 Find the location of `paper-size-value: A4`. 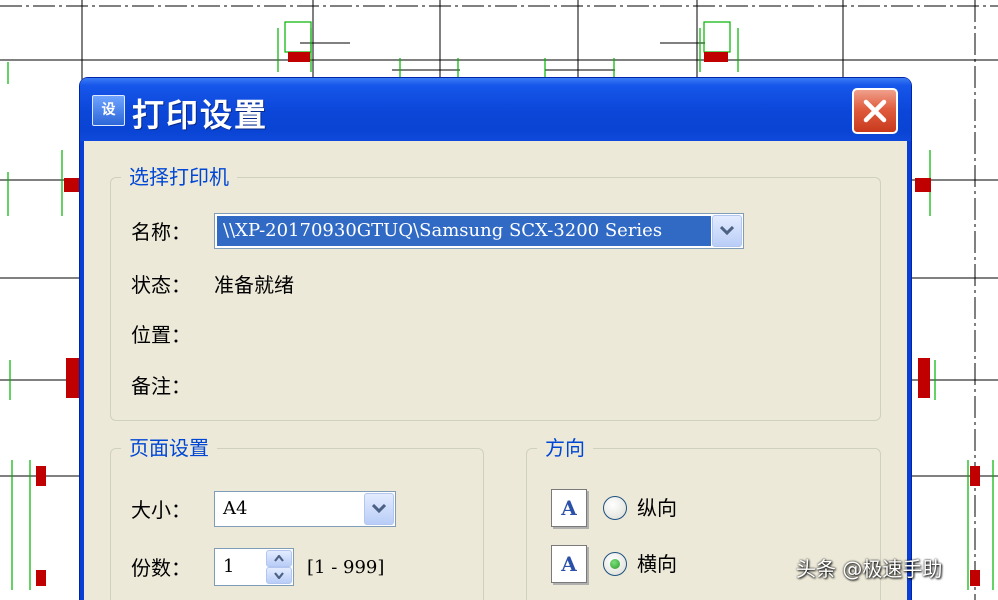

paper-size-value: A4 is located at coordinates (235, 508).